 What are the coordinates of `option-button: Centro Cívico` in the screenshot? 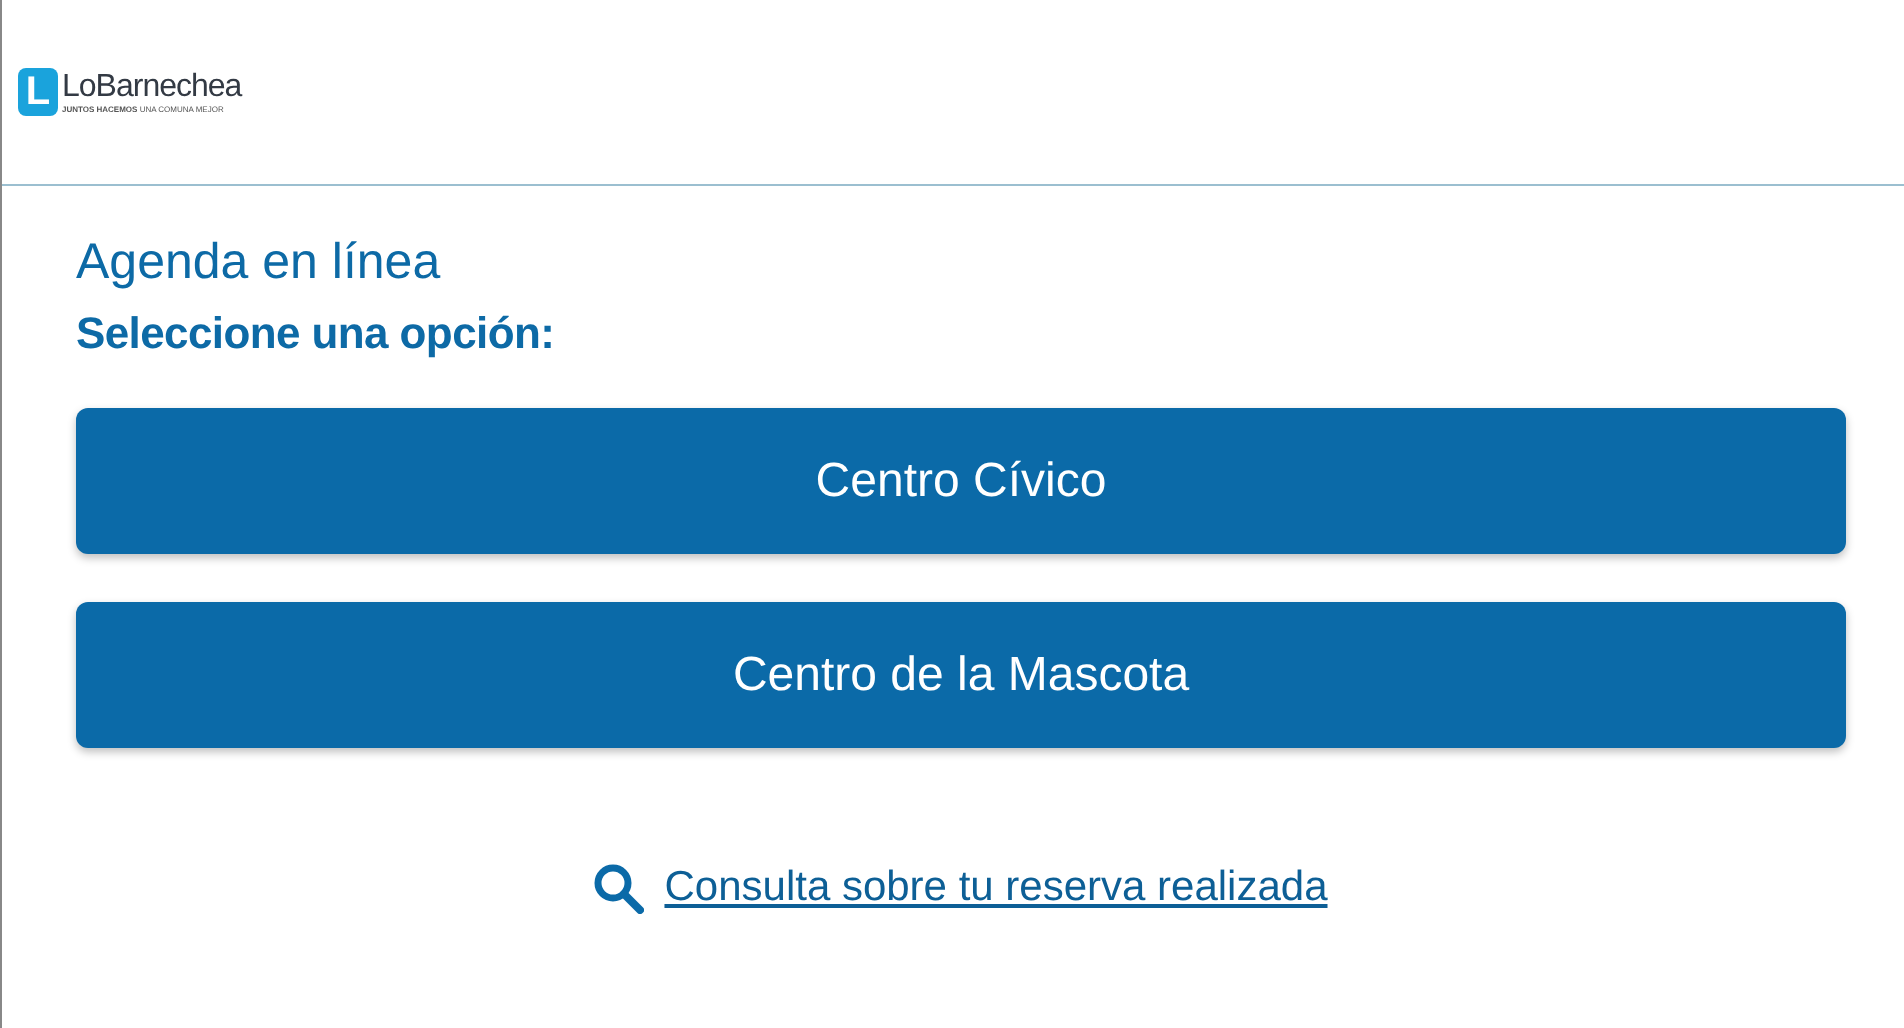 It's located at (961, 481).